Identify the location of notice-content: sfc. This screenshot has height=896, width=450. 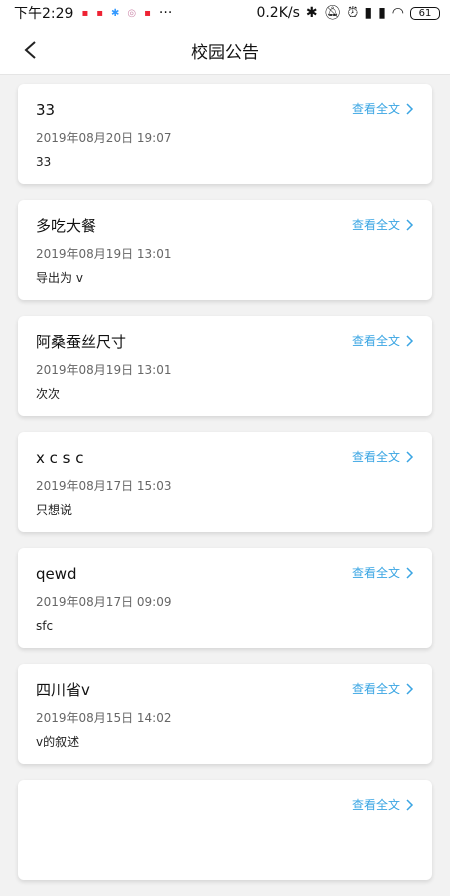
(45, 626).